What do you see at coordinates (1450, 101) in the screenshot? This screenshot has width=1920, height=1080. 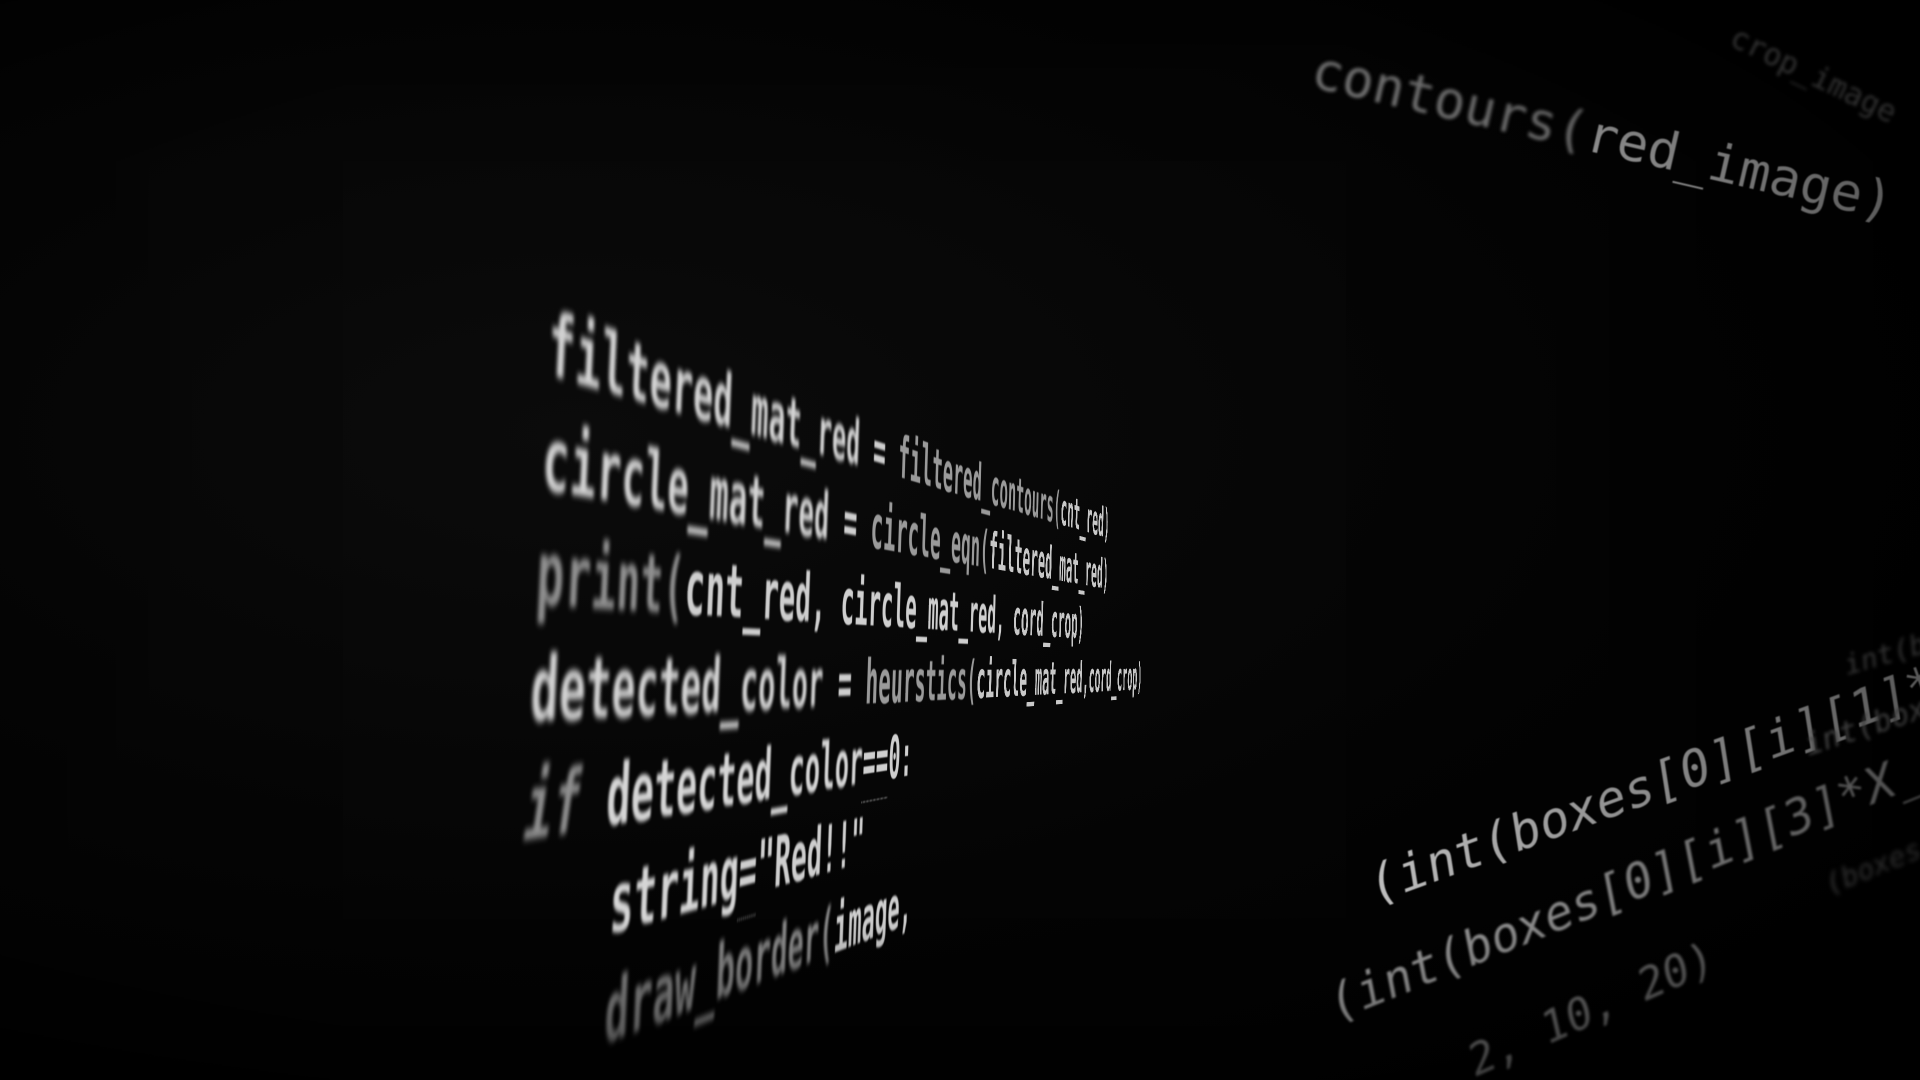 I see `code-token: contours(` at bounding box center [1450, 101].